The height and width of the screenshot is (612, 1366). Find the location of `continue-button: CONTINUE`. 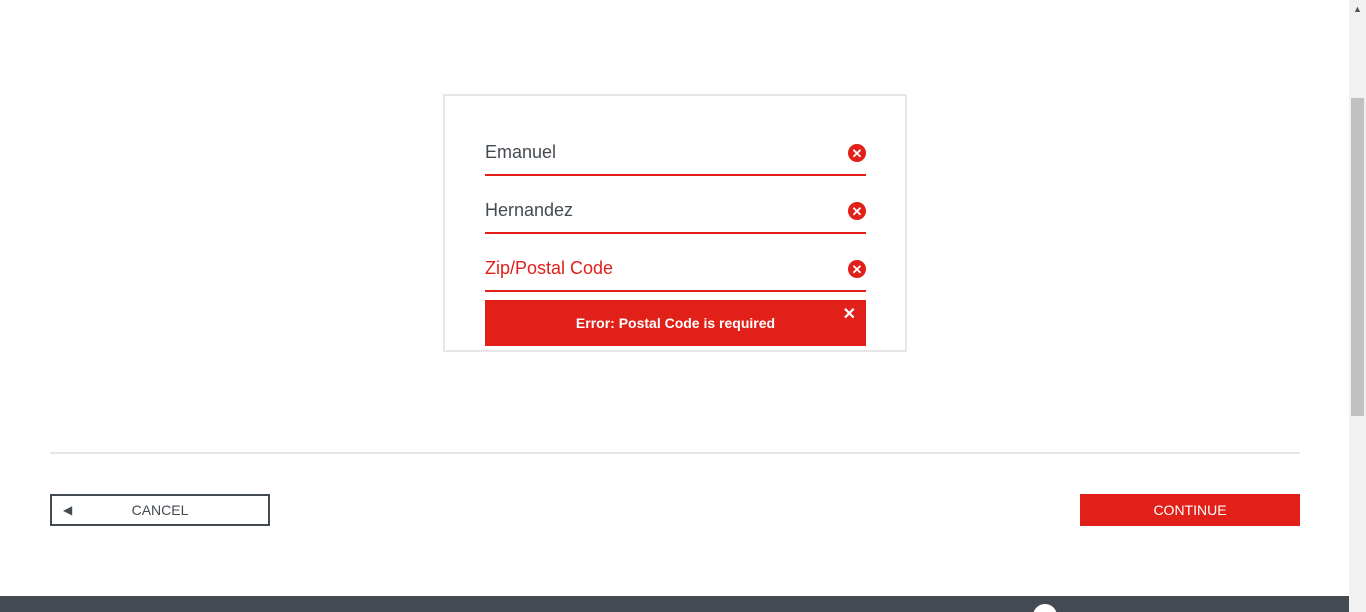

continue-button: CONTINUE is located at coordinates (1190, 510).